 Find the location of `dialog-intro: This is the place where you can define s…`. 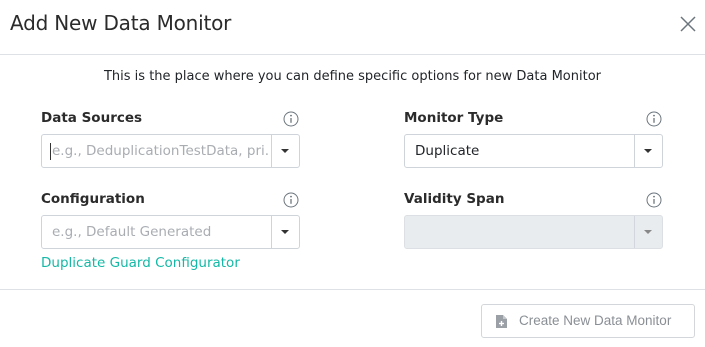

dialog-intro: This is the place where you can define s… is located at coordinates (352, 76).